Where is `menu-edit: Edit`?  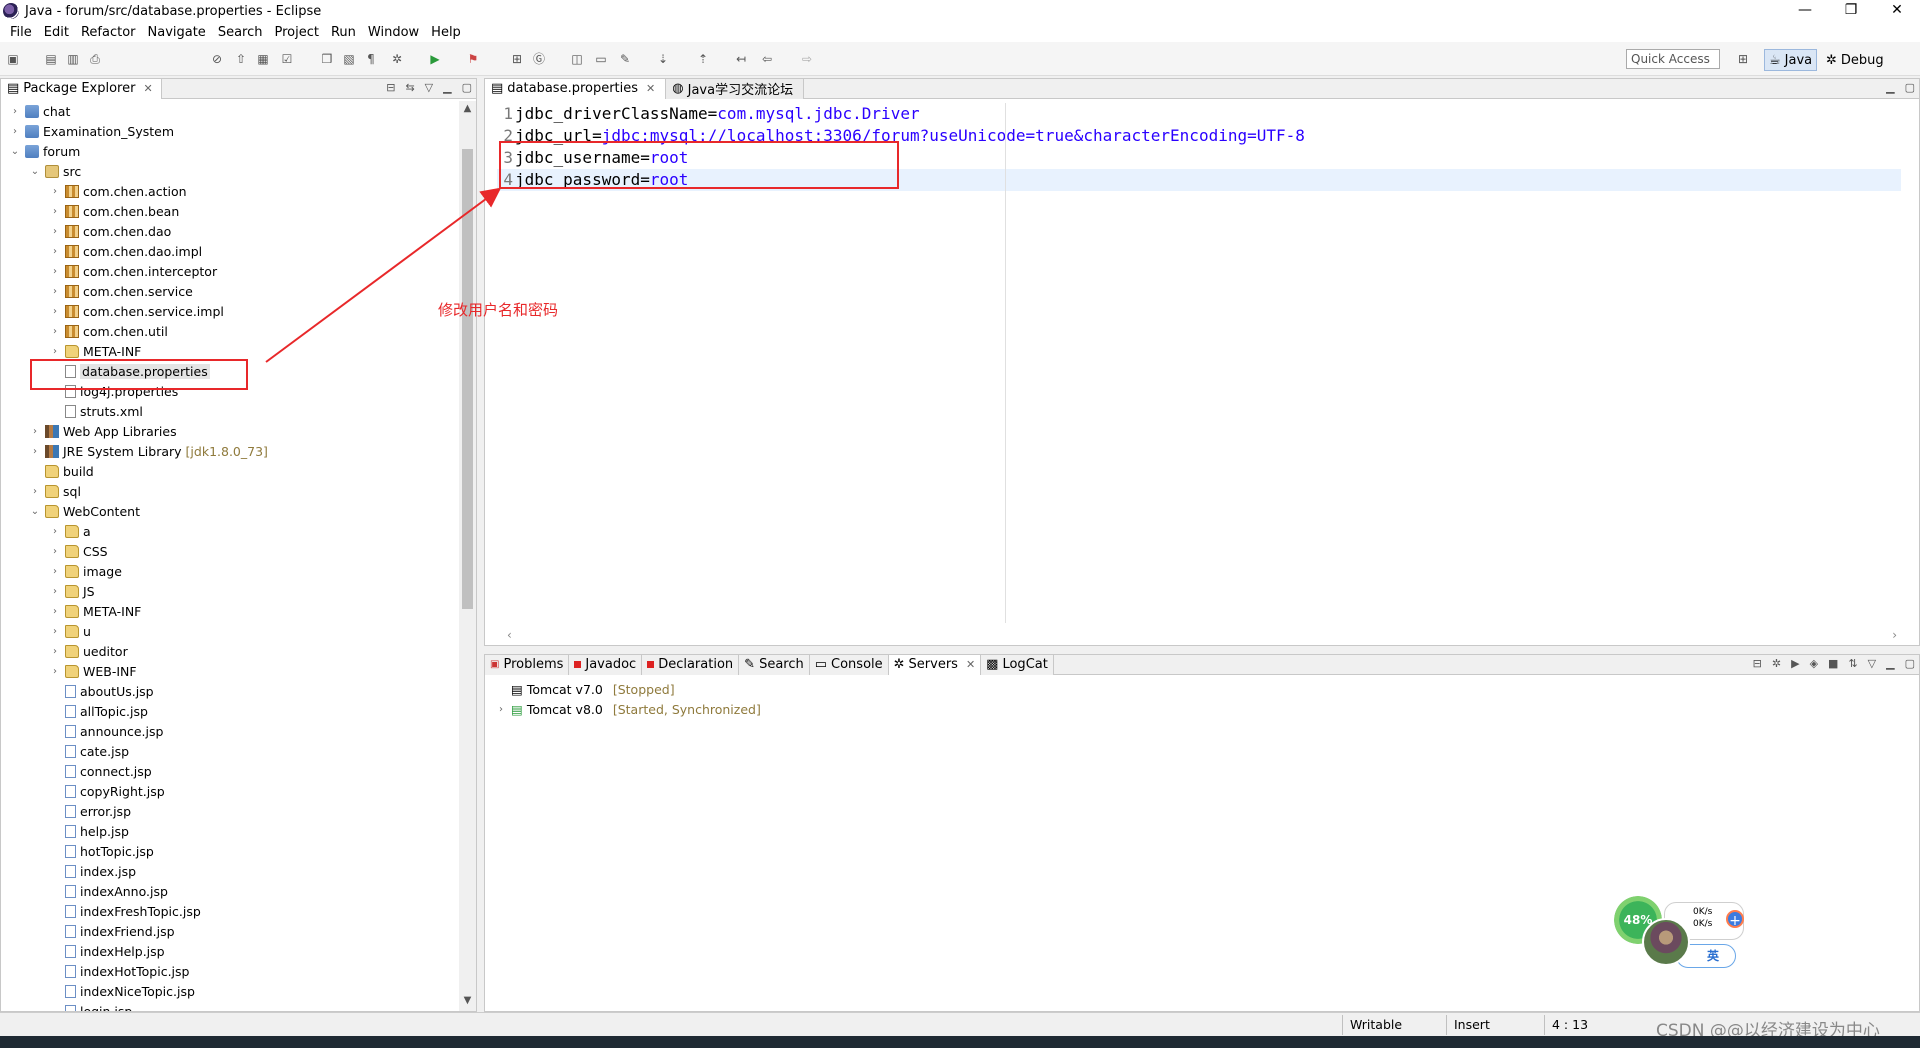 menu-edit: Edit is located at coordinates (56, 32).